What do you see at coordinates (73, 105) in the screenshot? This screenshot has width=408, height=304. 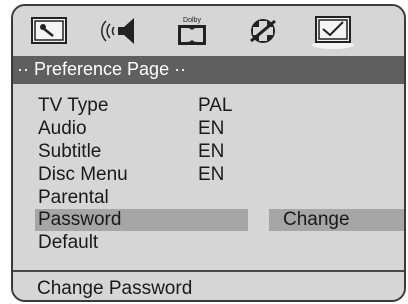 I see `menu-item-label: TV Type` at bounding box center [73, 105].